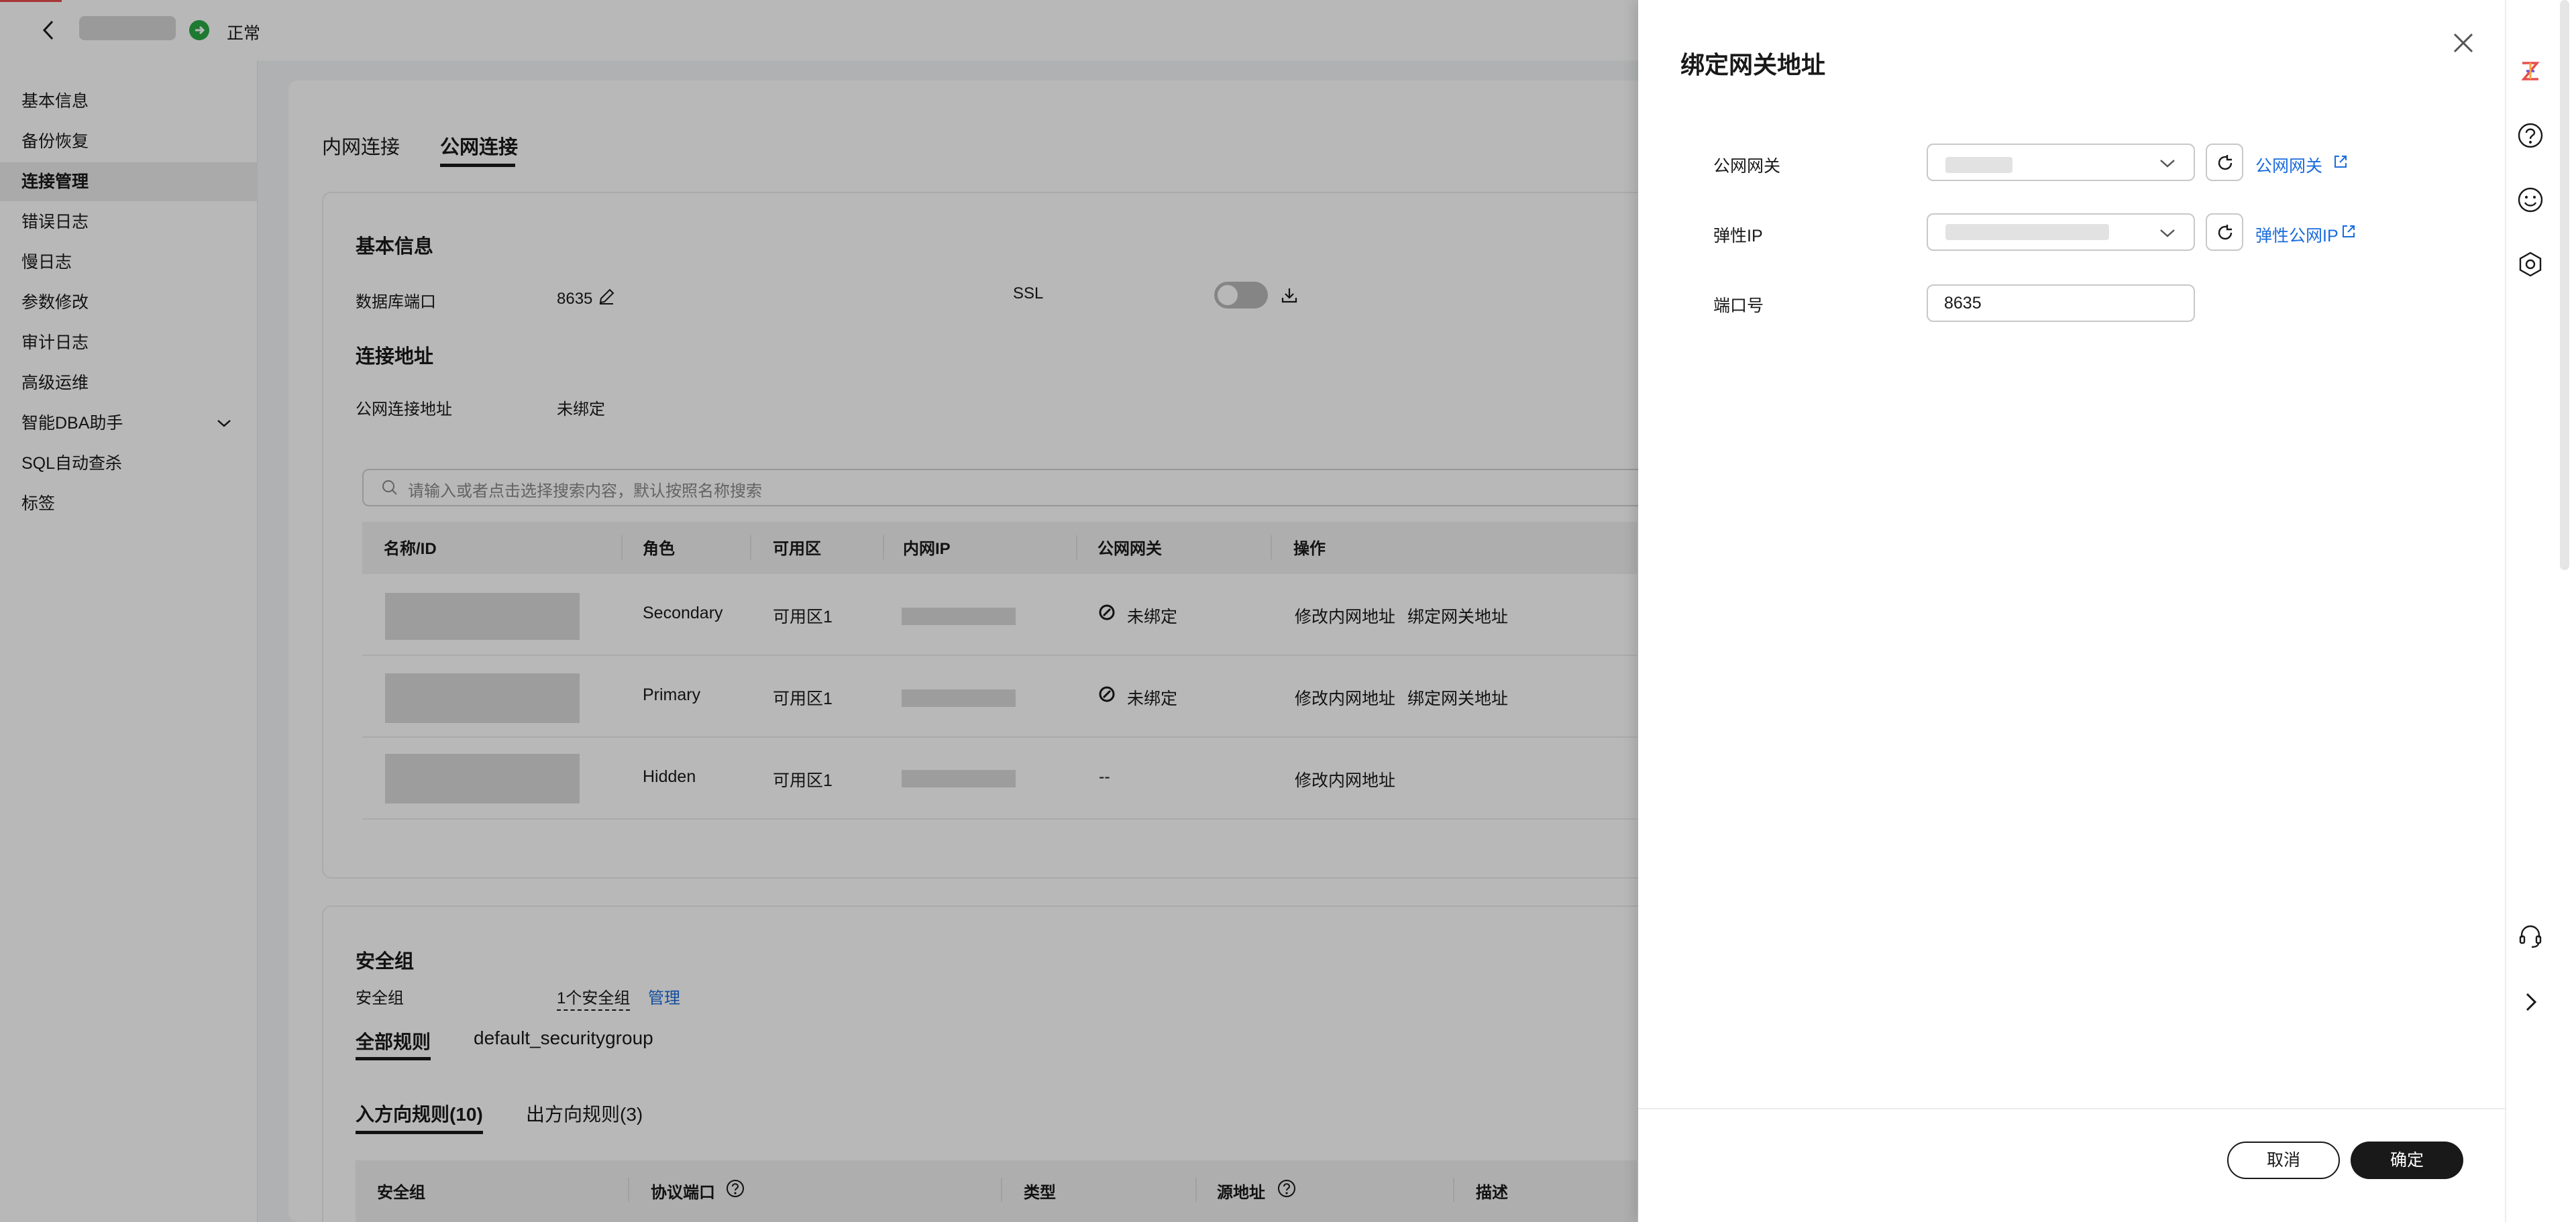 The width and height of the screenshot is (2576, 1222). I want to click on feedback-smile-icon, so click(2530, 200).